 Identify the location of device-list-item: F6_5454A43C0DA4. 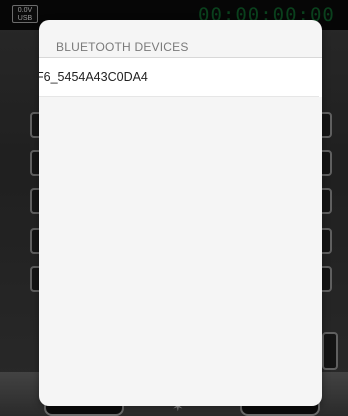
(179, 77).